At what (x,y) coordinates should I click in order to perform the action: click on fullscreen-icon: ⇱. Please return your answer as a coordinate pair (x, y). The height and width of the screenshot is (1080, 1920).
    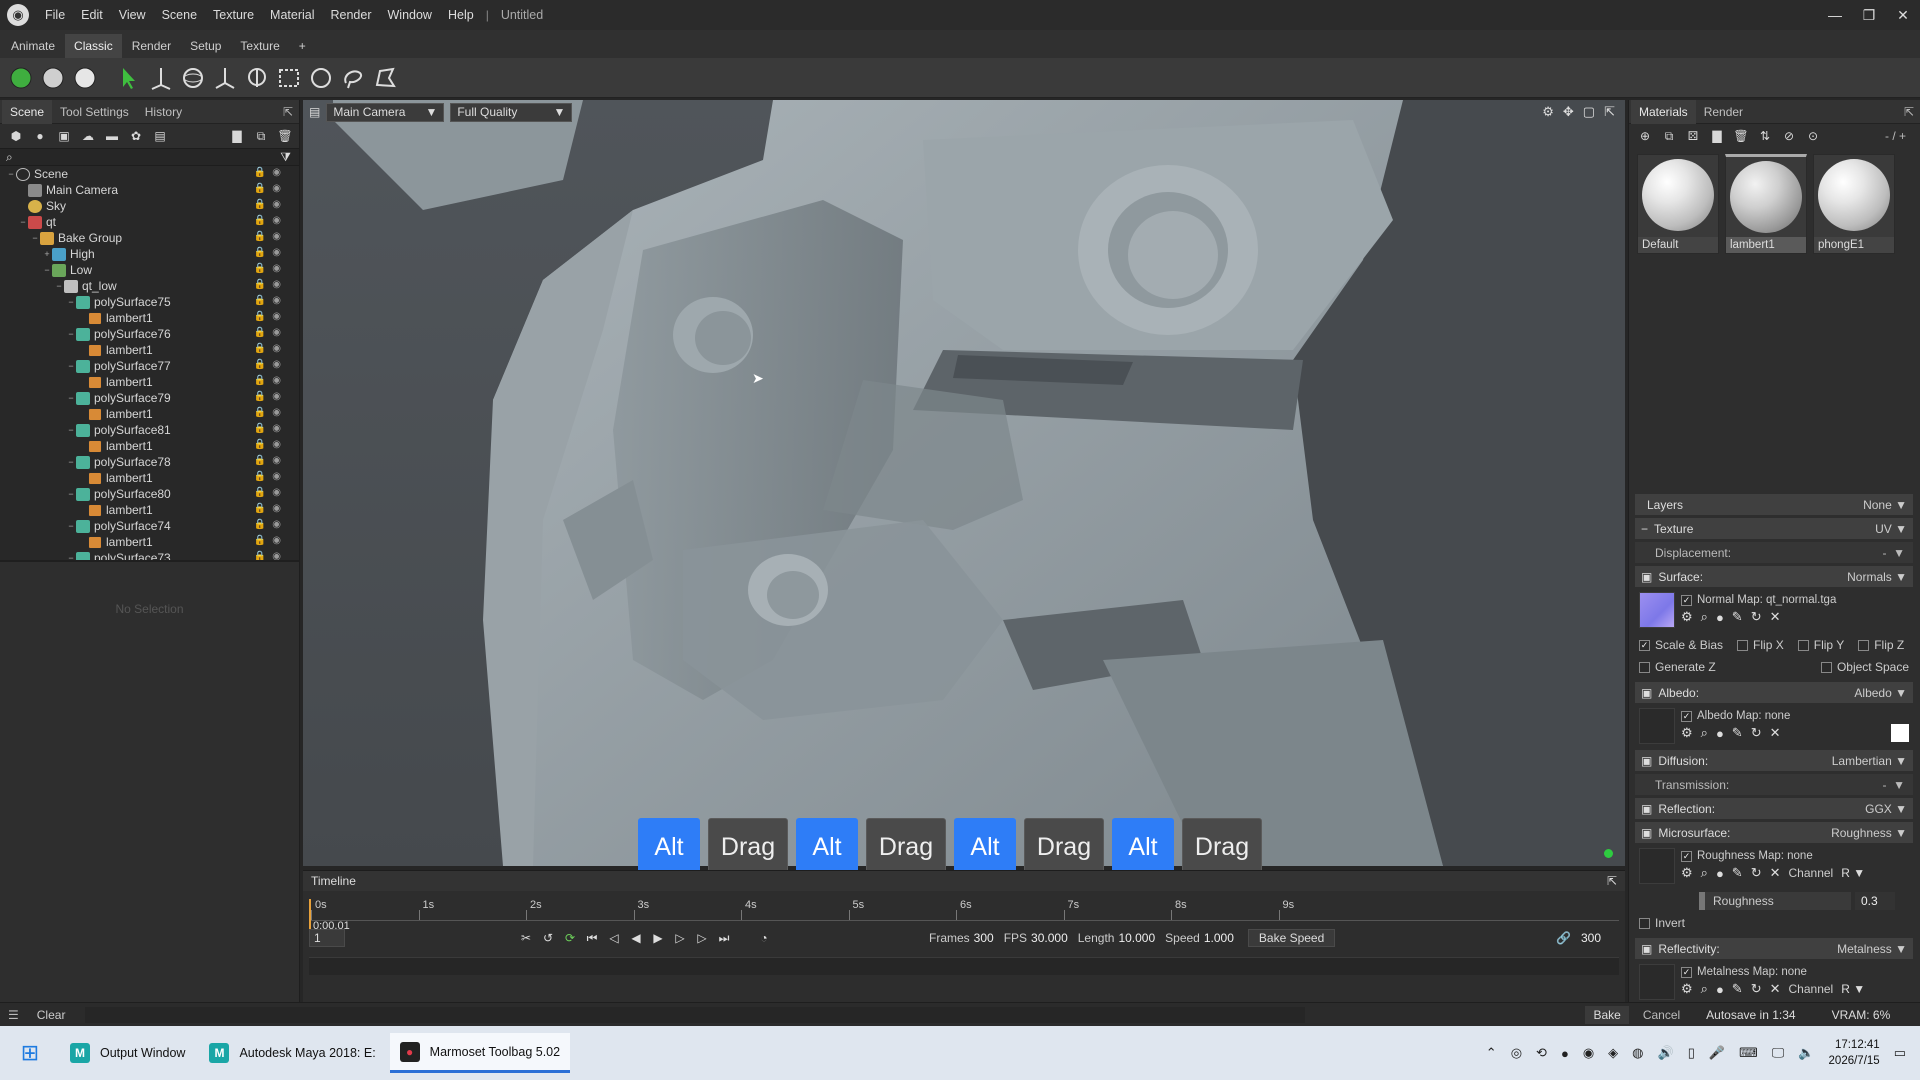
    Looking at the image, I should click on (1609, 112).